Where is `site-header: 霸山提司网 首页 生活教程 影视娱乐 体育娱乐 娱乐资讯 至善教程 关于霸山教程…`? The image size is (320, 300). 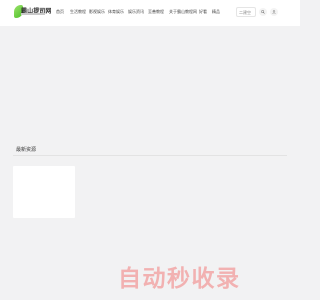 site-header: 霸山提司网 首页 生活教程 影视娱乐 体育娱乐 娱乐资讯 至善教程 关于霸山教程… is located at coordinates (150, 13).